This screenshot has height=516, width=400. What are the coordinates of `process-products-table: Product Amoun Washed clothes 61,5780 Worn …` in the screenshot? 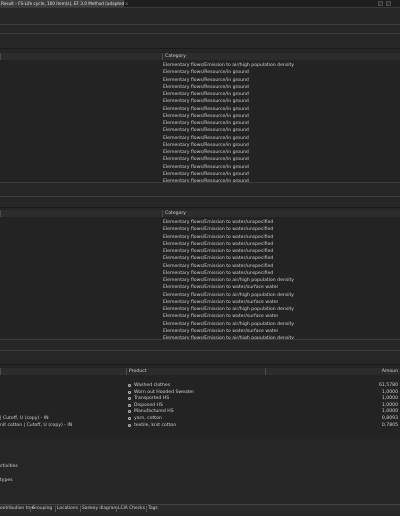 It's located at (200, 402).